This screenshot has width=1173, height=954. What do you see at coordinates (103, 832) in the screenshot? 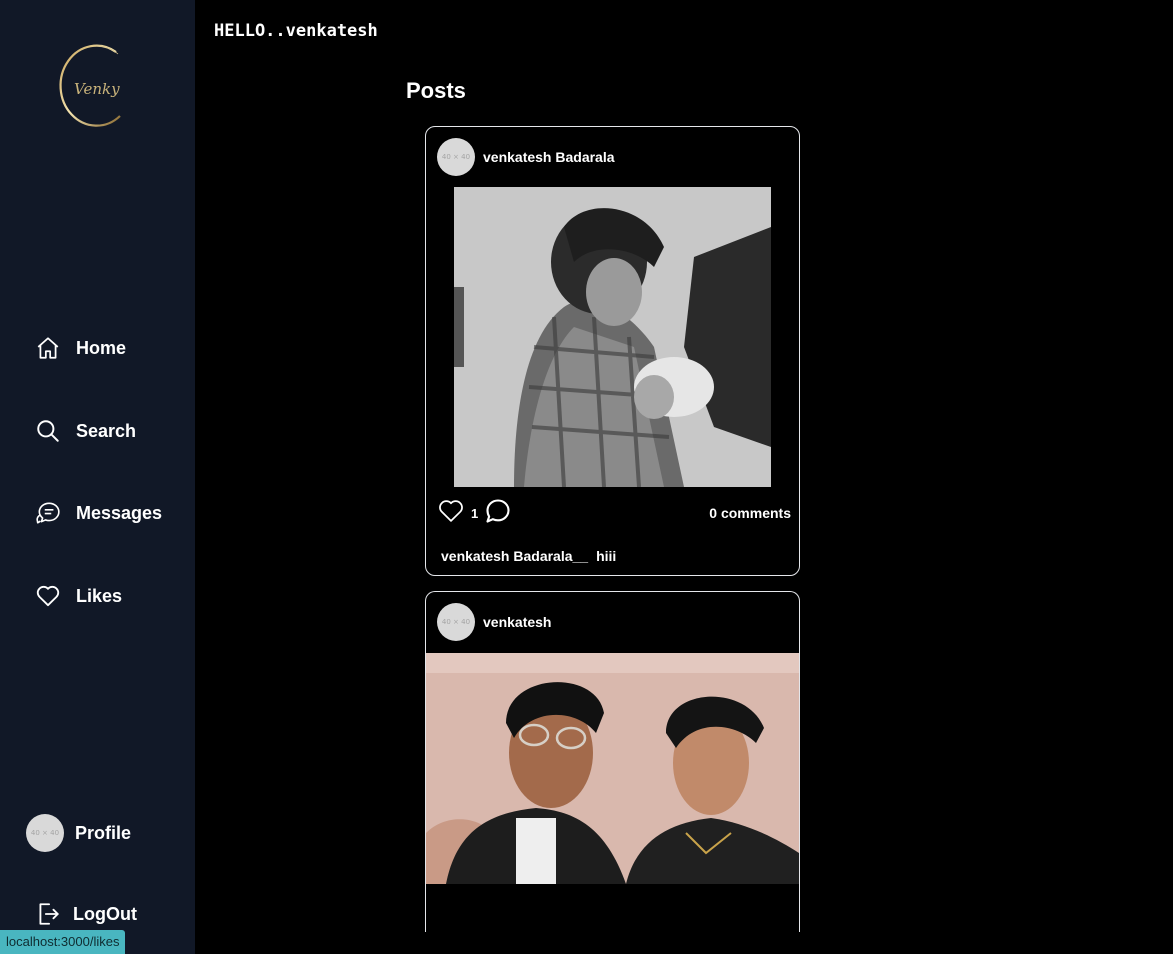
I see `sidebar-item-label: Profile` at bounding box center [103, 832].